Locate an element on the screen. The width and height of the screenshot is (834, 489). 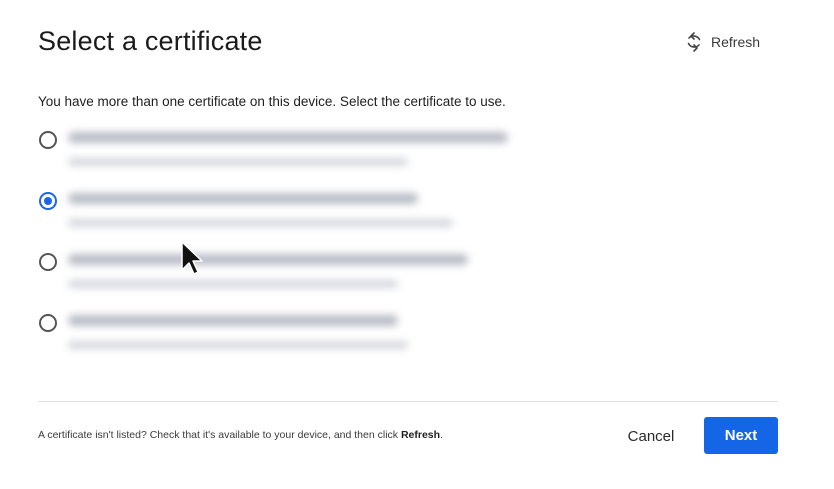
footer-divider is located at coordinates (408, 401).